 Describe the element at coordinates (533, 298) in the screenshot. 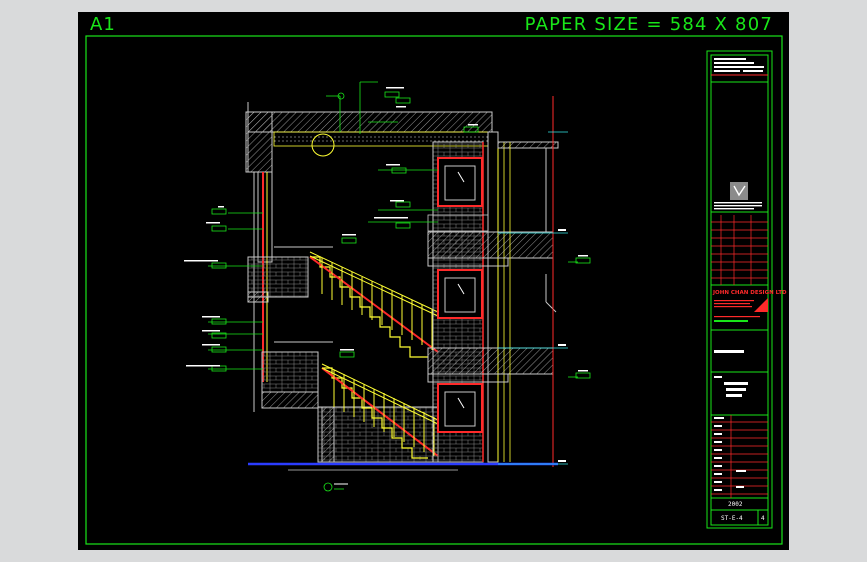

I see `level-markers` at that location.